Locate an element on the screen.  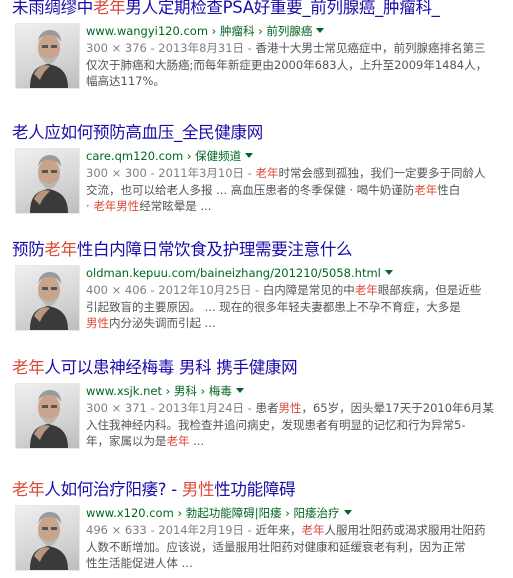
title-text: 老人应如何预防高血压_全民健康网 is located at coordinates (137, 132).